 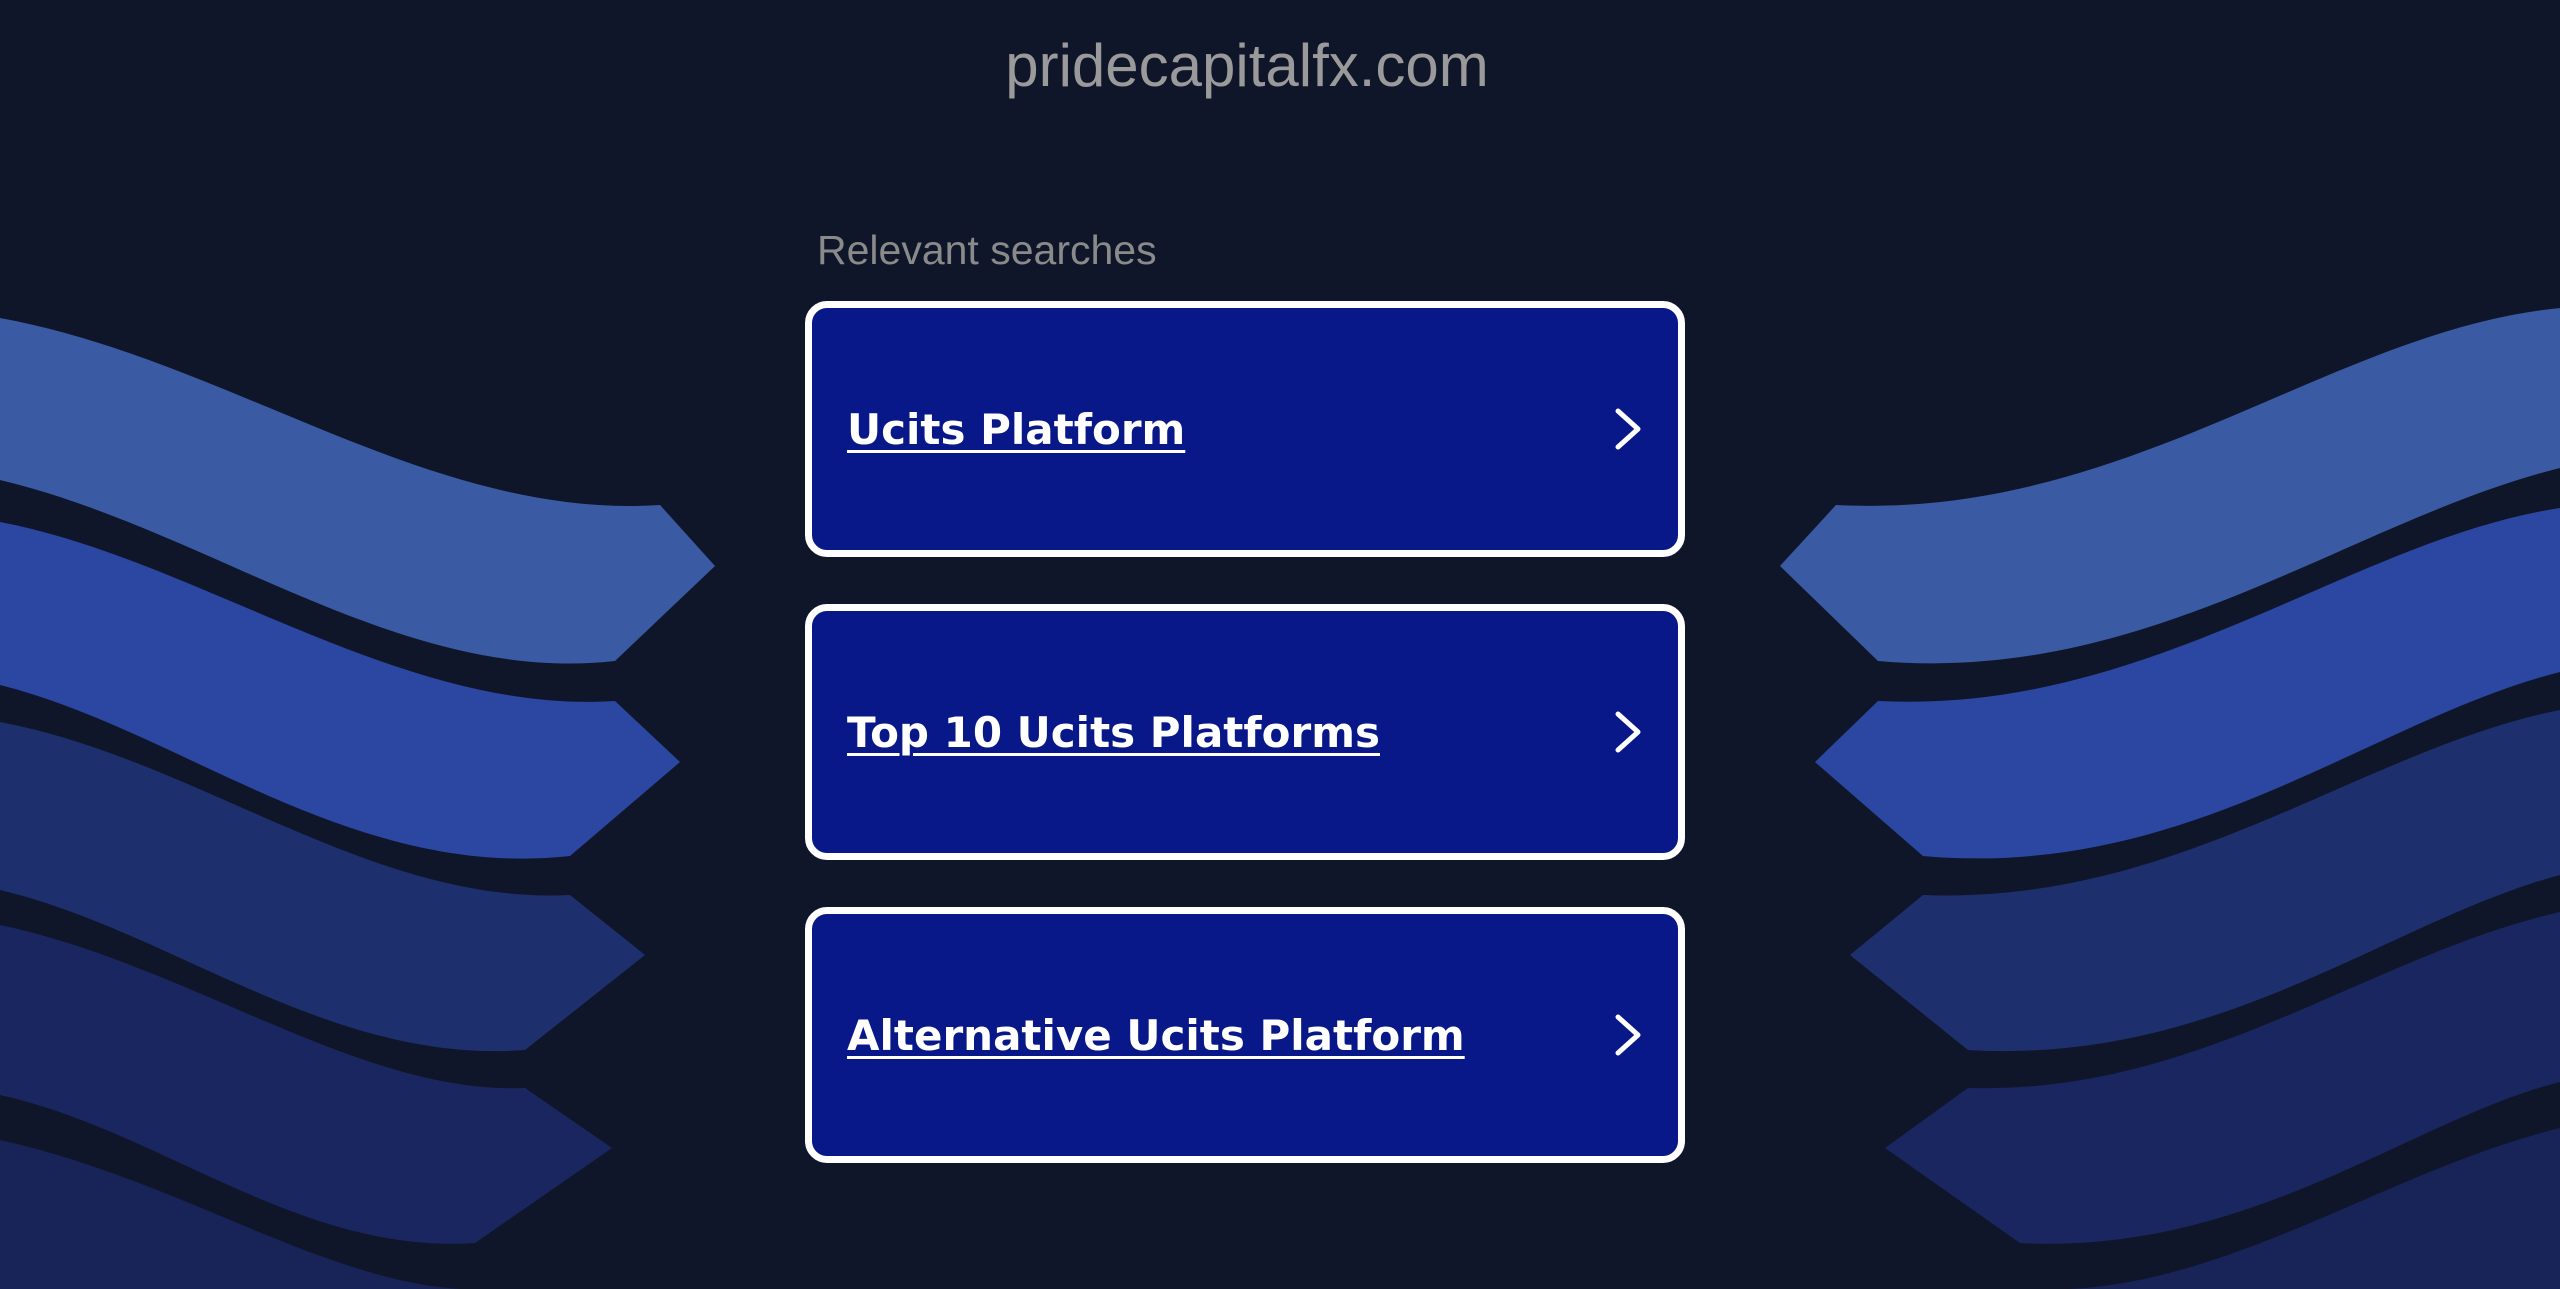 I want to click on search-result-link: Alternative Ucits Platform, so click(x=1245, y=1035).